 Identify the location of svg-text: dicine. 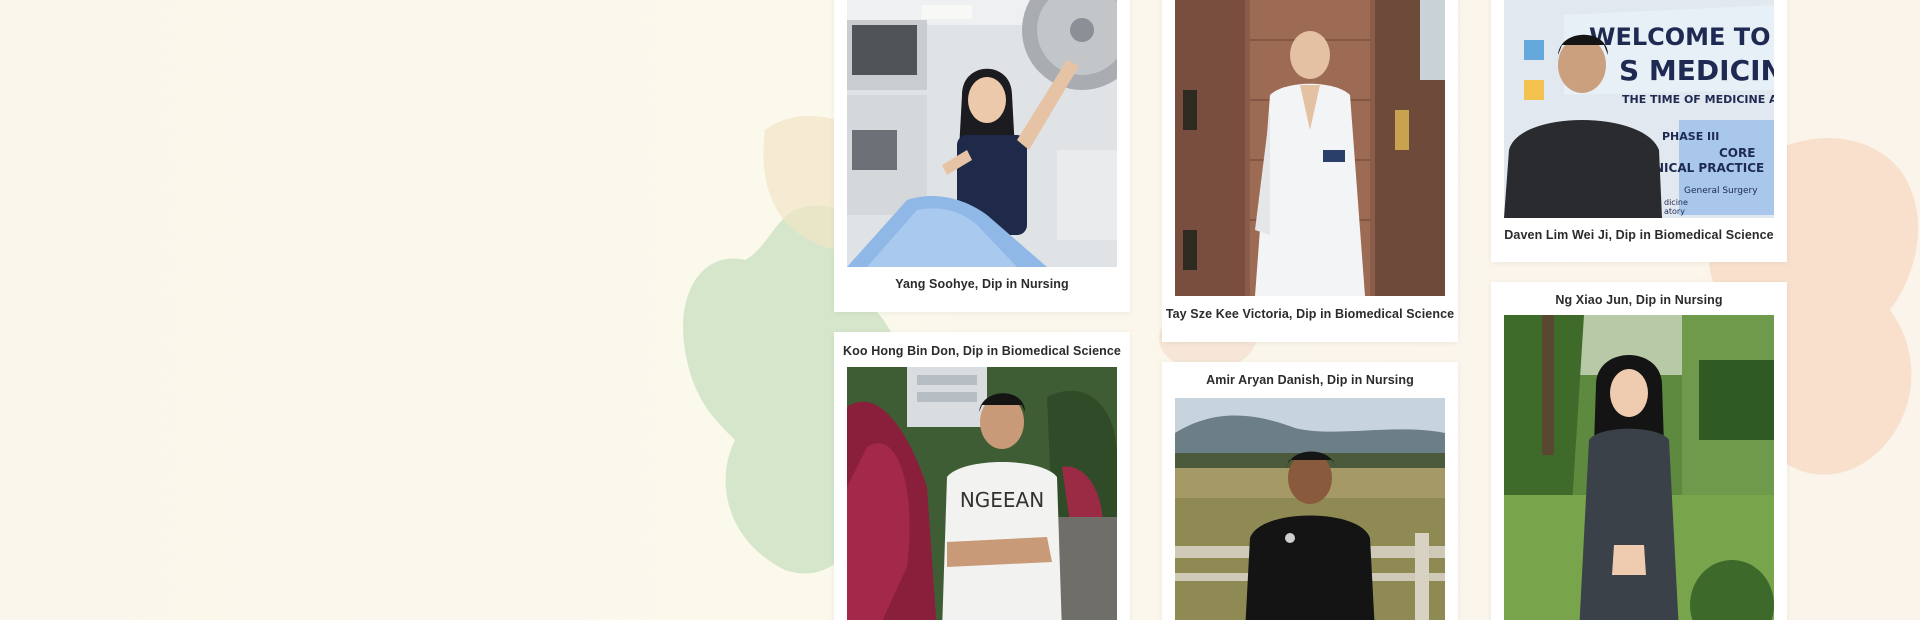
(1676, 202).